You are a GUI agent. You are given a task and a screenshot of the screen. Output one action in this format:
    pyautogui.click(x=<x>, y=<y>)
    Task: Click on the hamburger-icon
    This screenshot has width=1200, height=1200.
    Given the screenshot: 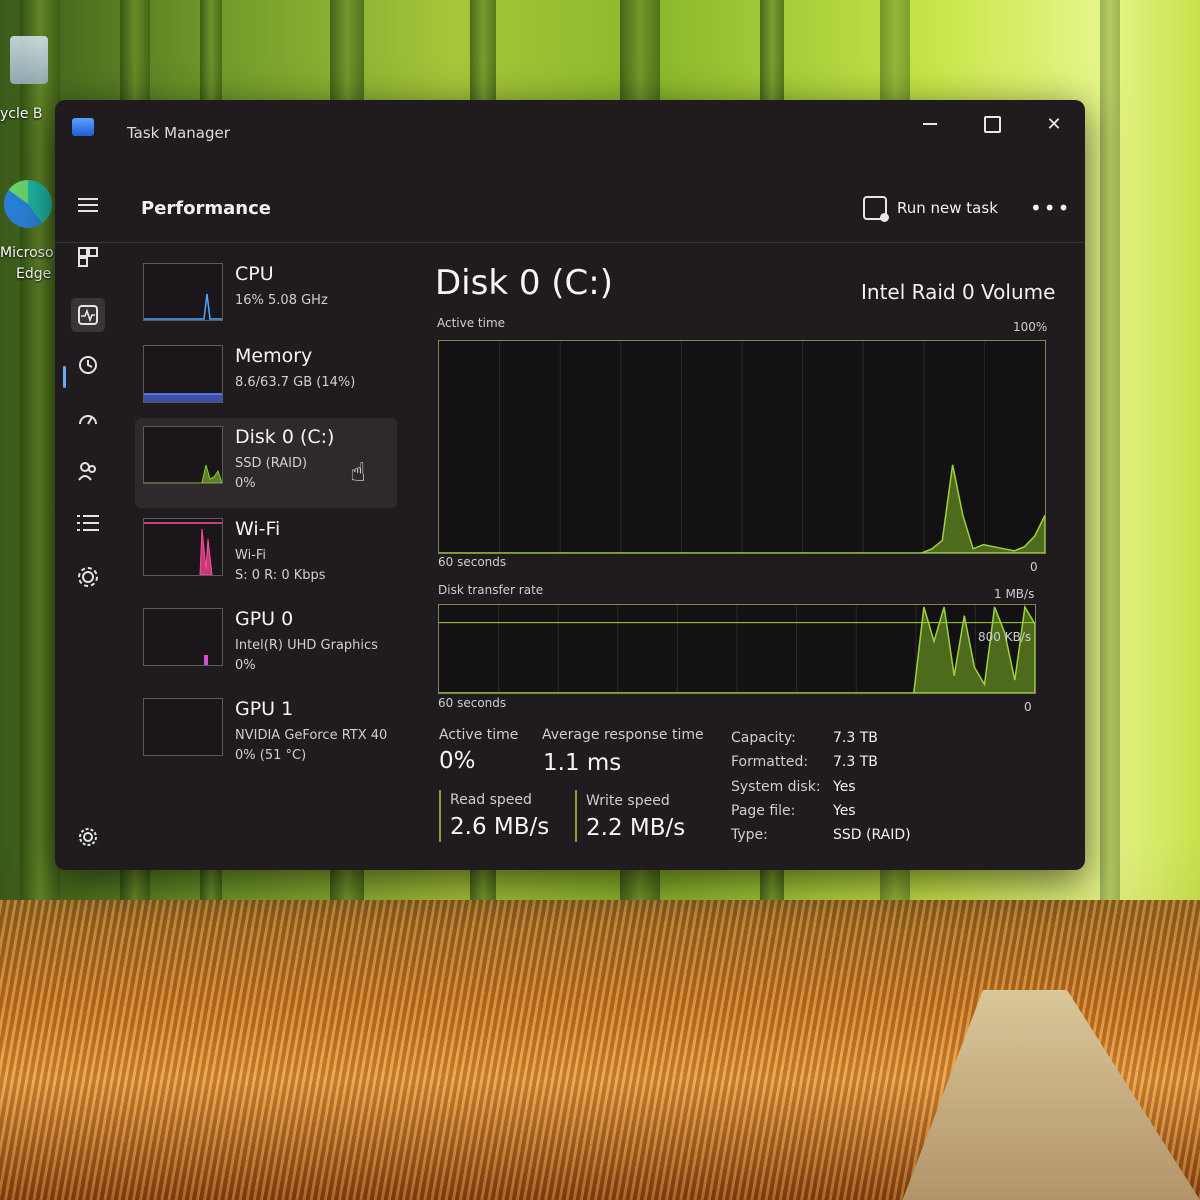 What is the action you would take?
    pyautogui.click(x=88, y=205)
    